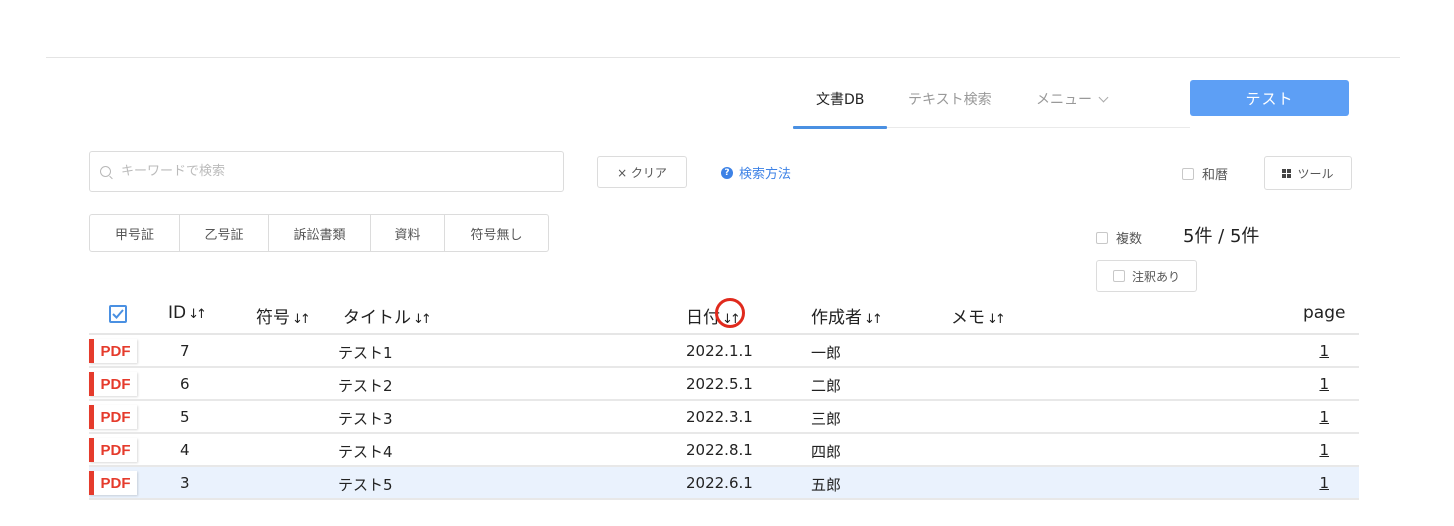 The height and width of the screenshot is (526, 1454). Describe the element at coordinates (365, 485) in the screenshot. I see `cell-title: テスト5` at that location.